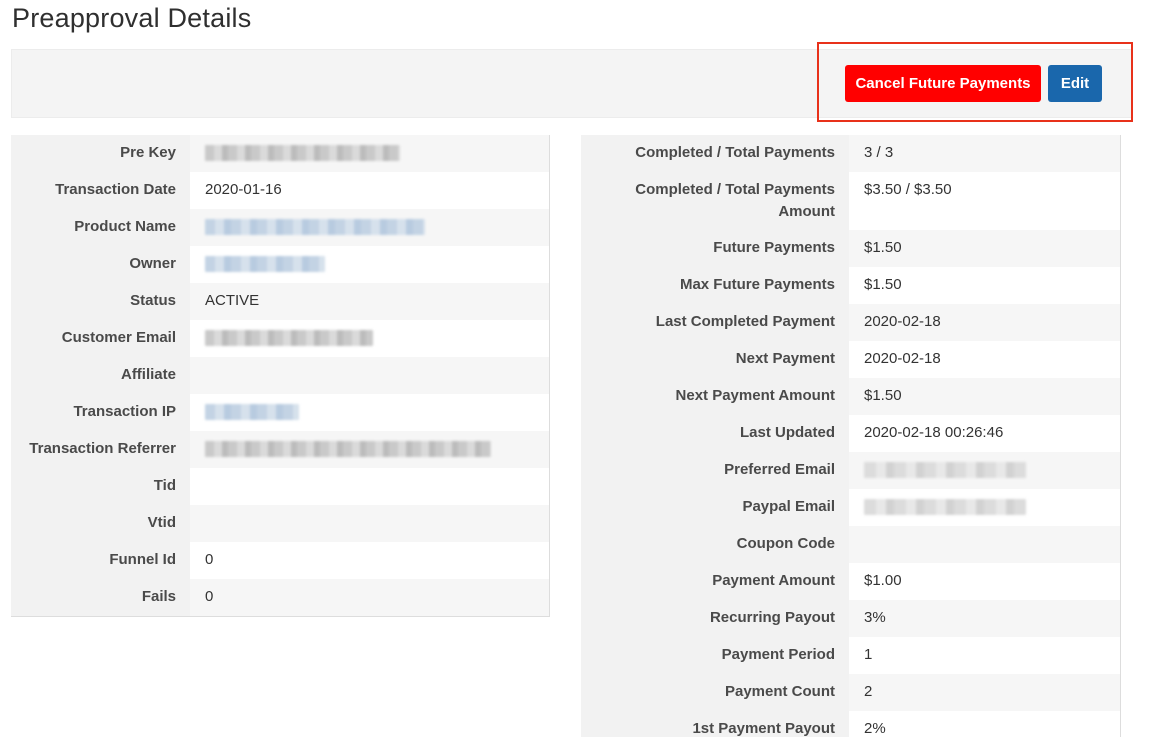 The image size is (1158, 737). What do you see at coordinates (100, 523) in the screenshot?
I see `detail-label: Vtid` at bounding box center [100, 523].